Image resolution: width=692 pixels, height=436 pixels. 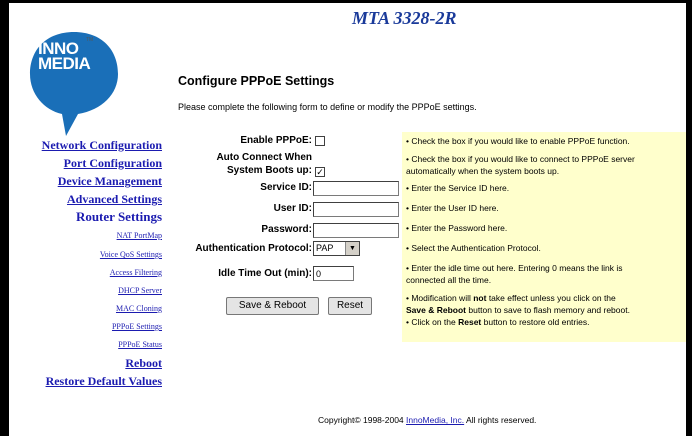 What do you see at coordinates (114, 199) in the screenshot?
I see `nav-advanced-settings: Advanced Settings` at bounding box center [114, 199].